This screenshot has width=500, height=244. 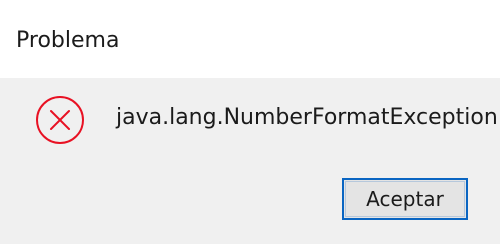 I want to click on error-icon, so click(x=60, y=120).